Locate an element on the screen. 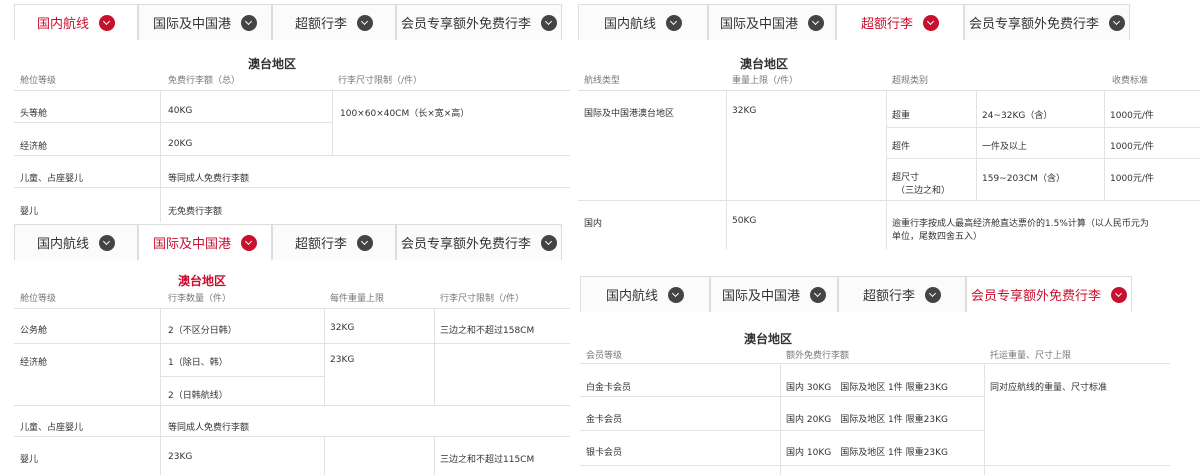  column-header: 会员等级 is located at coordinates (604, 356).